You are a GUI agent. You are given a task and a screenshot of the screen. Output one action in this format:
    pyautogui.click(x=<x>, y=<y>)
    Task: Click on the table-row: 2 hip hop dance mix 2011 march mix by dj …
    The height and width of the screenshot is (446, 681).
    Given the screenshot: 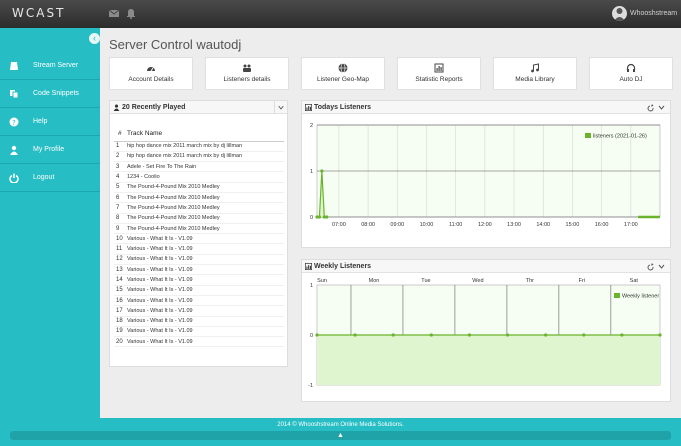 What is the action you would take?
    pyautogui.click(x=199, y=157)
    